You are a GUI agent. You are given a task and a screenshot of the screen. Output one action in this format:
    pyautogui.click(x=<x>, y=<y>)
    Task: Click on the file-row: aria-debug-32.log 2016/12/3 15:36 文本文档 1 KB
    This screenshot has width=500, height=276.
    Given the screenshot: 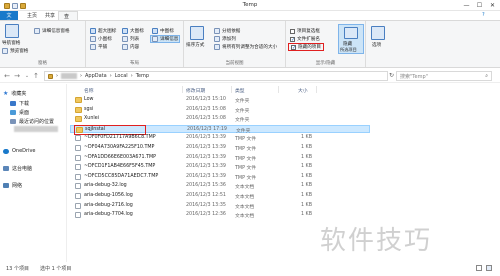 What is the action you would take?
    pyautogui.click(x=220, y=186)
    